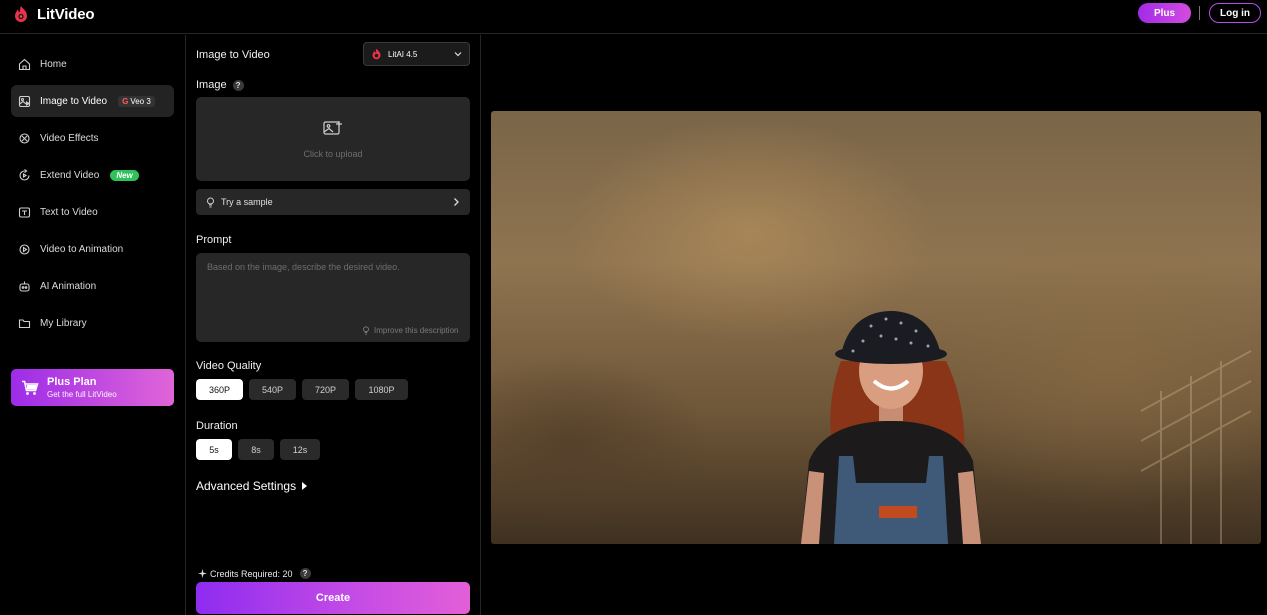 This screenshot has height=615, width=1267. I want to click on sidebar-item-home: Home, so click(92, 64).